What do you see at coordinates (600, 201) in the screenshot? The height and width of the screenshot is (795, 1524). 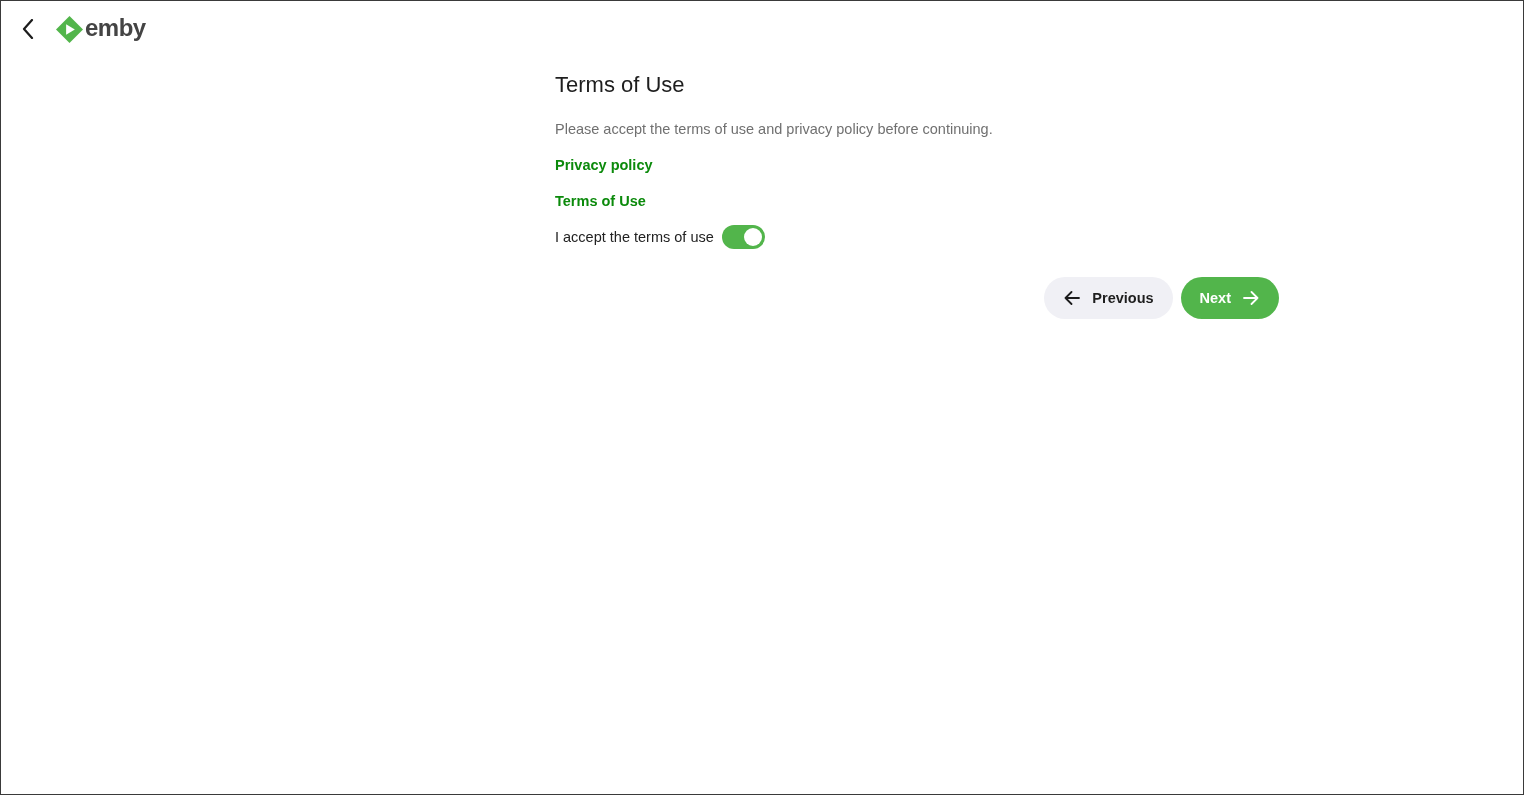 I see `policy-link: Terms of Use` at bounding box center [600, 201].